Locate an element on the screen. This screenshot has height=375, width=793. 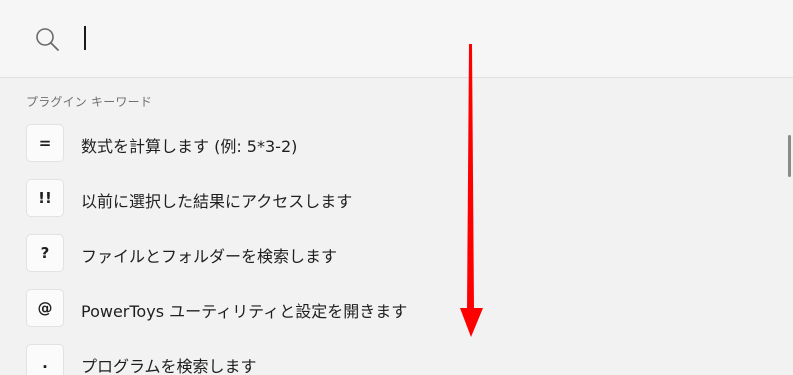
item-label: 以前に選択した結果にアクセスします is located at coordinates (217, 201).